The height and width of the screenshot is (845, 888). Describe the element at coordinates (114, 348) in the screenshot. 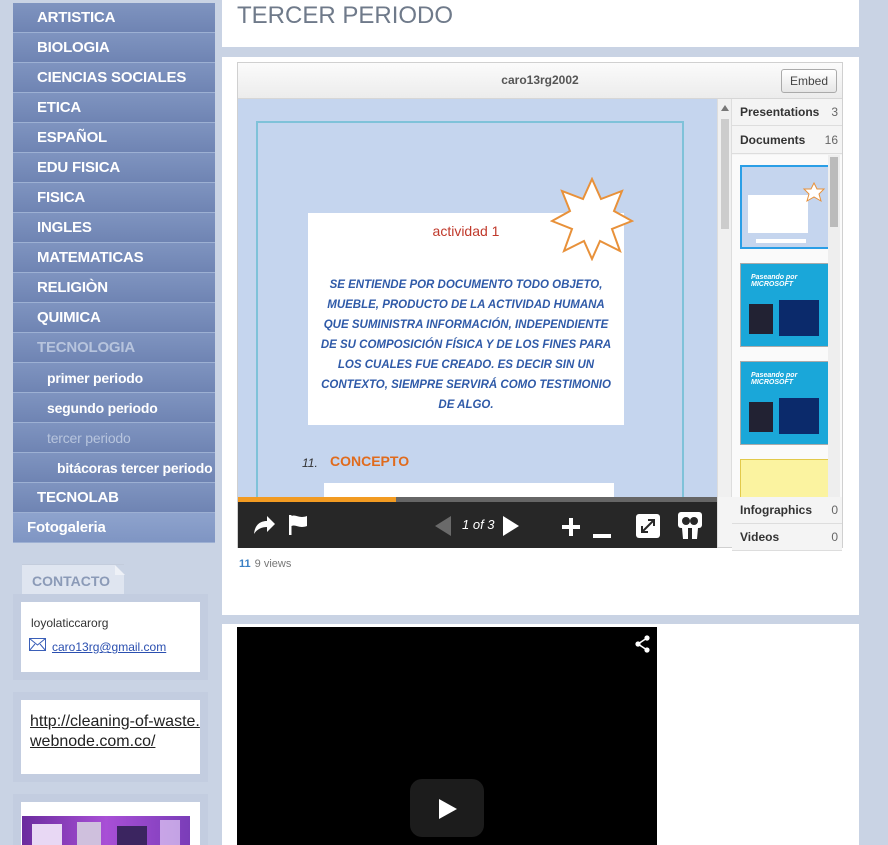

I see `menu-item-tecnologia: TECNOLOGIA` at that location.